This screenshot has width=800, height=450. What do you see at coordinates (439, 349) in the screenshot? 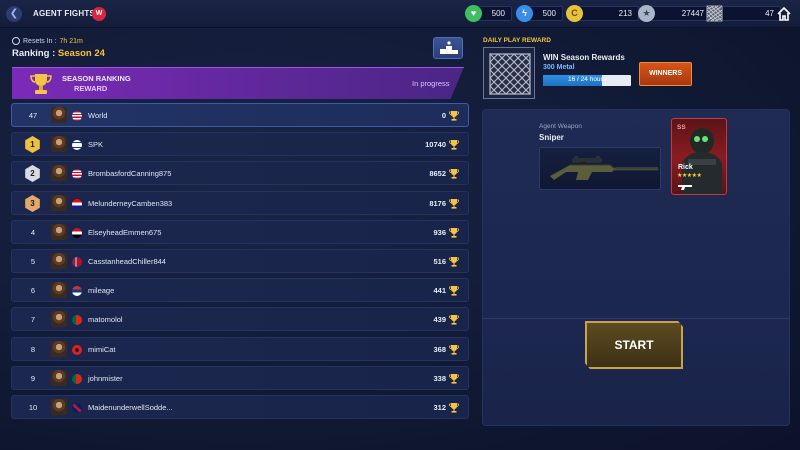
I see `player-score: 368` at bounding box center [439, 349].